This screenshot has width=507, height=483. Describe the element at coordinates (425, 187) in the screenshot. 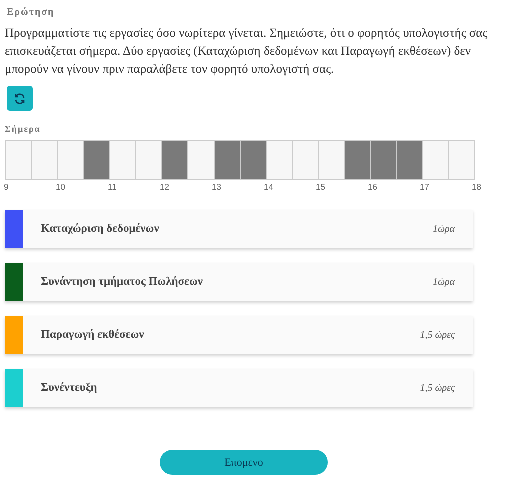

I see `hour-label: 17` at that location.